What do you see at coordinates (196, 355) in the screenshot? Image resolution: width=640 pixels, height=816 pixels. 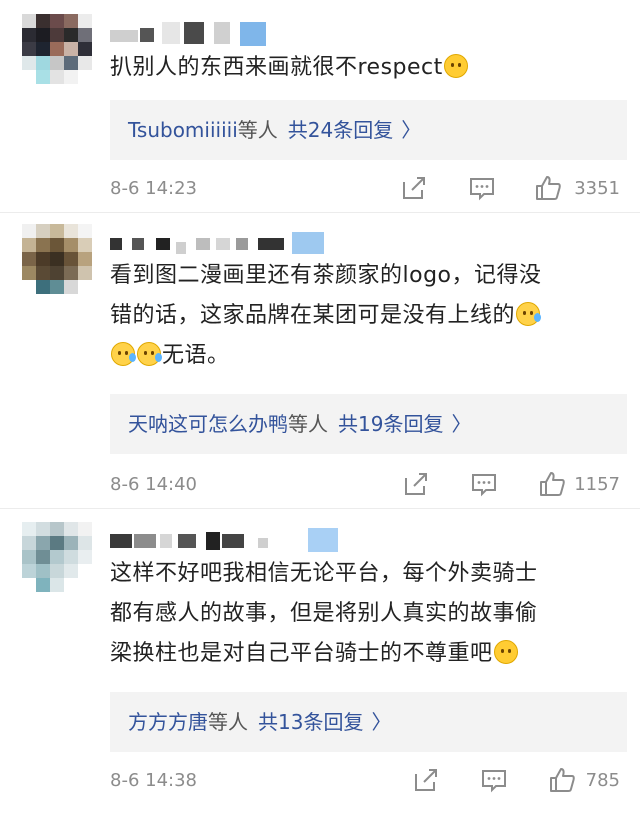 I see `comment-text-part: 无语。` at bounding box center [196, 355].